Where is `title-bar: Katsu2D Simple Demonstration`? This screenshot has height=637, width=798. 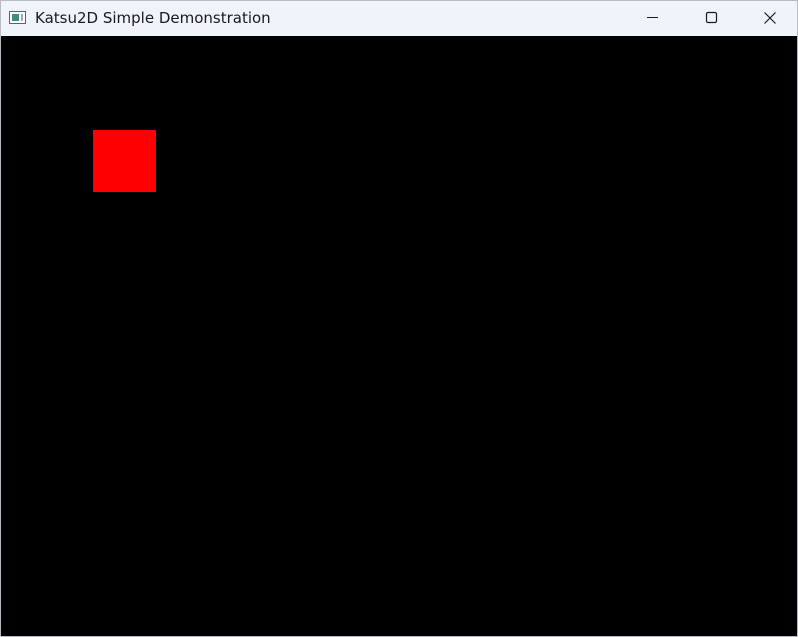 title-bar: Katsu2D Simple Demonstration is located at coordinates (399, 18).